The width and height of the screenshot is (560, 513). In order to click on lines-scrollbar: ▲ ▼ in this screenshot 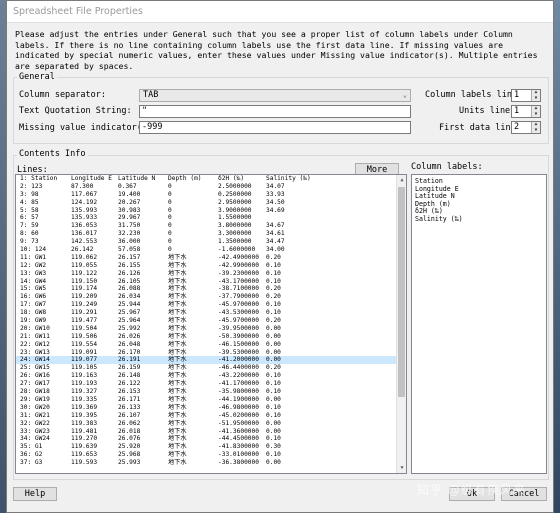, I will do `click(401, 324)`.